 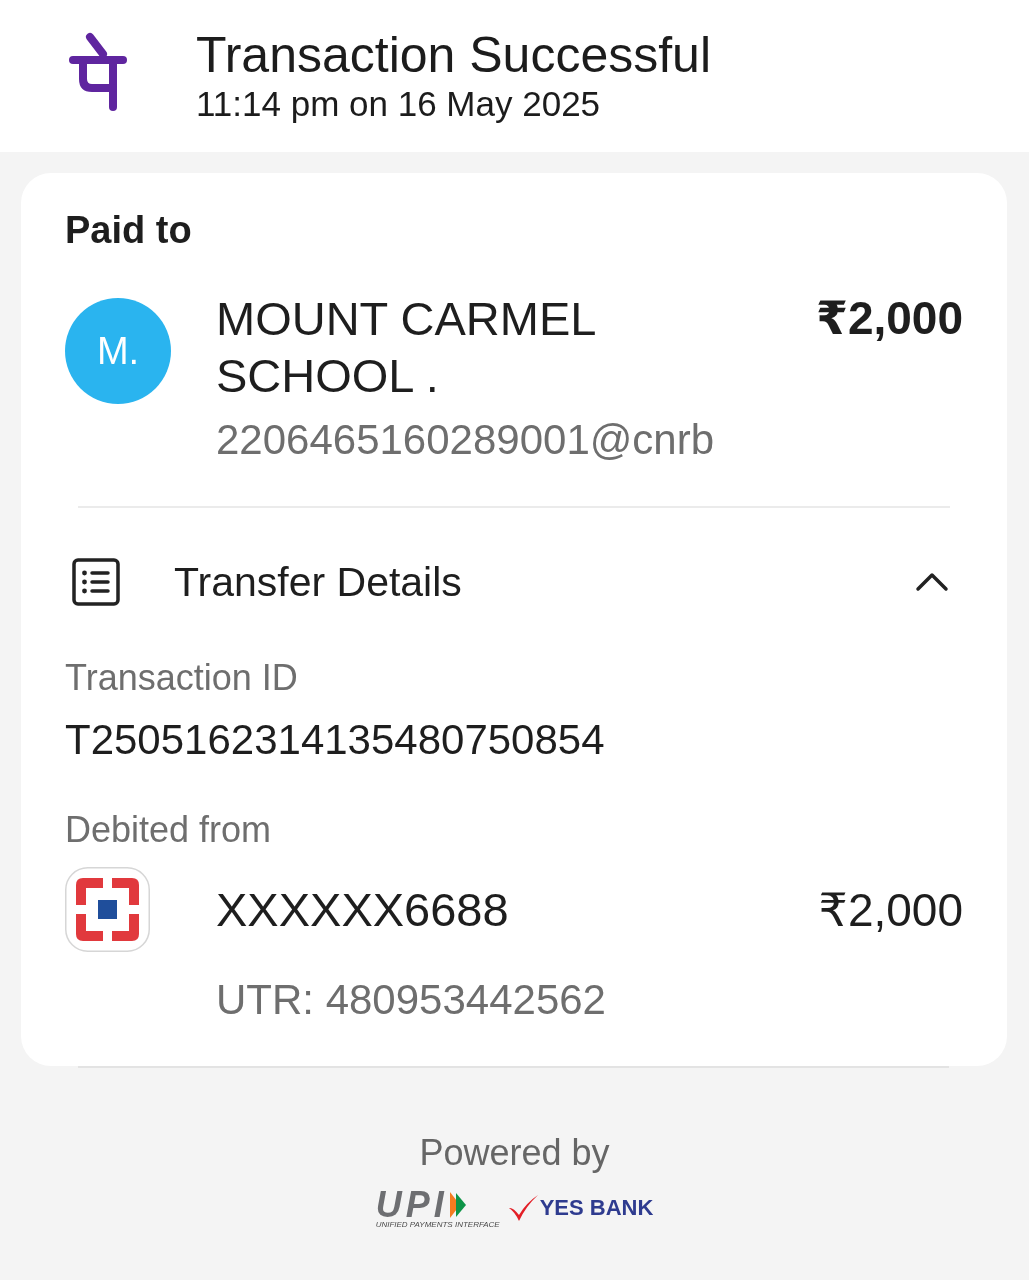 What do you see at coordinates (457, 1205) in the screenshot?
I see `arrow-icon` at bounding box center [457, 1205].